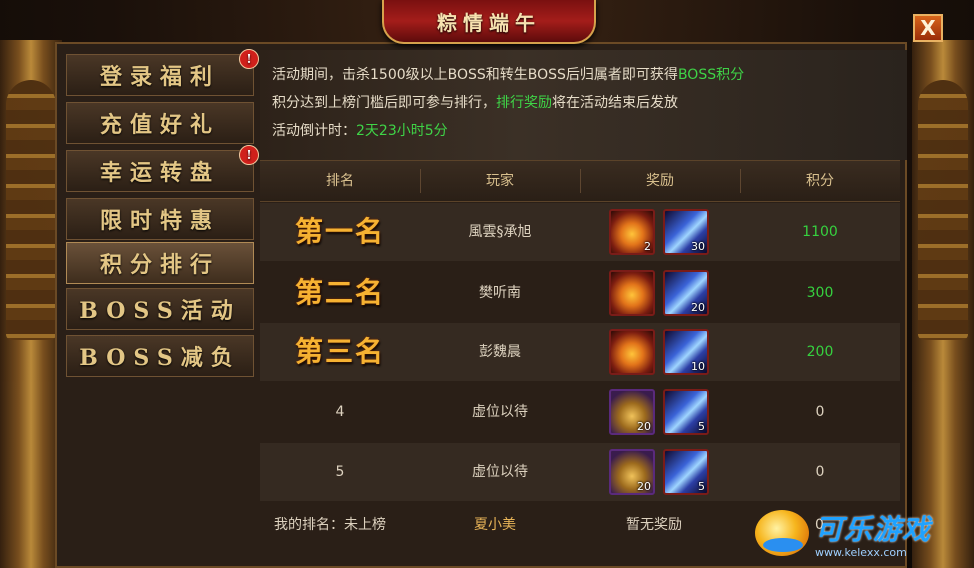 This screenshot has width=974, height=568. I want to click on right-warrior-pillar, so click(943, 304).